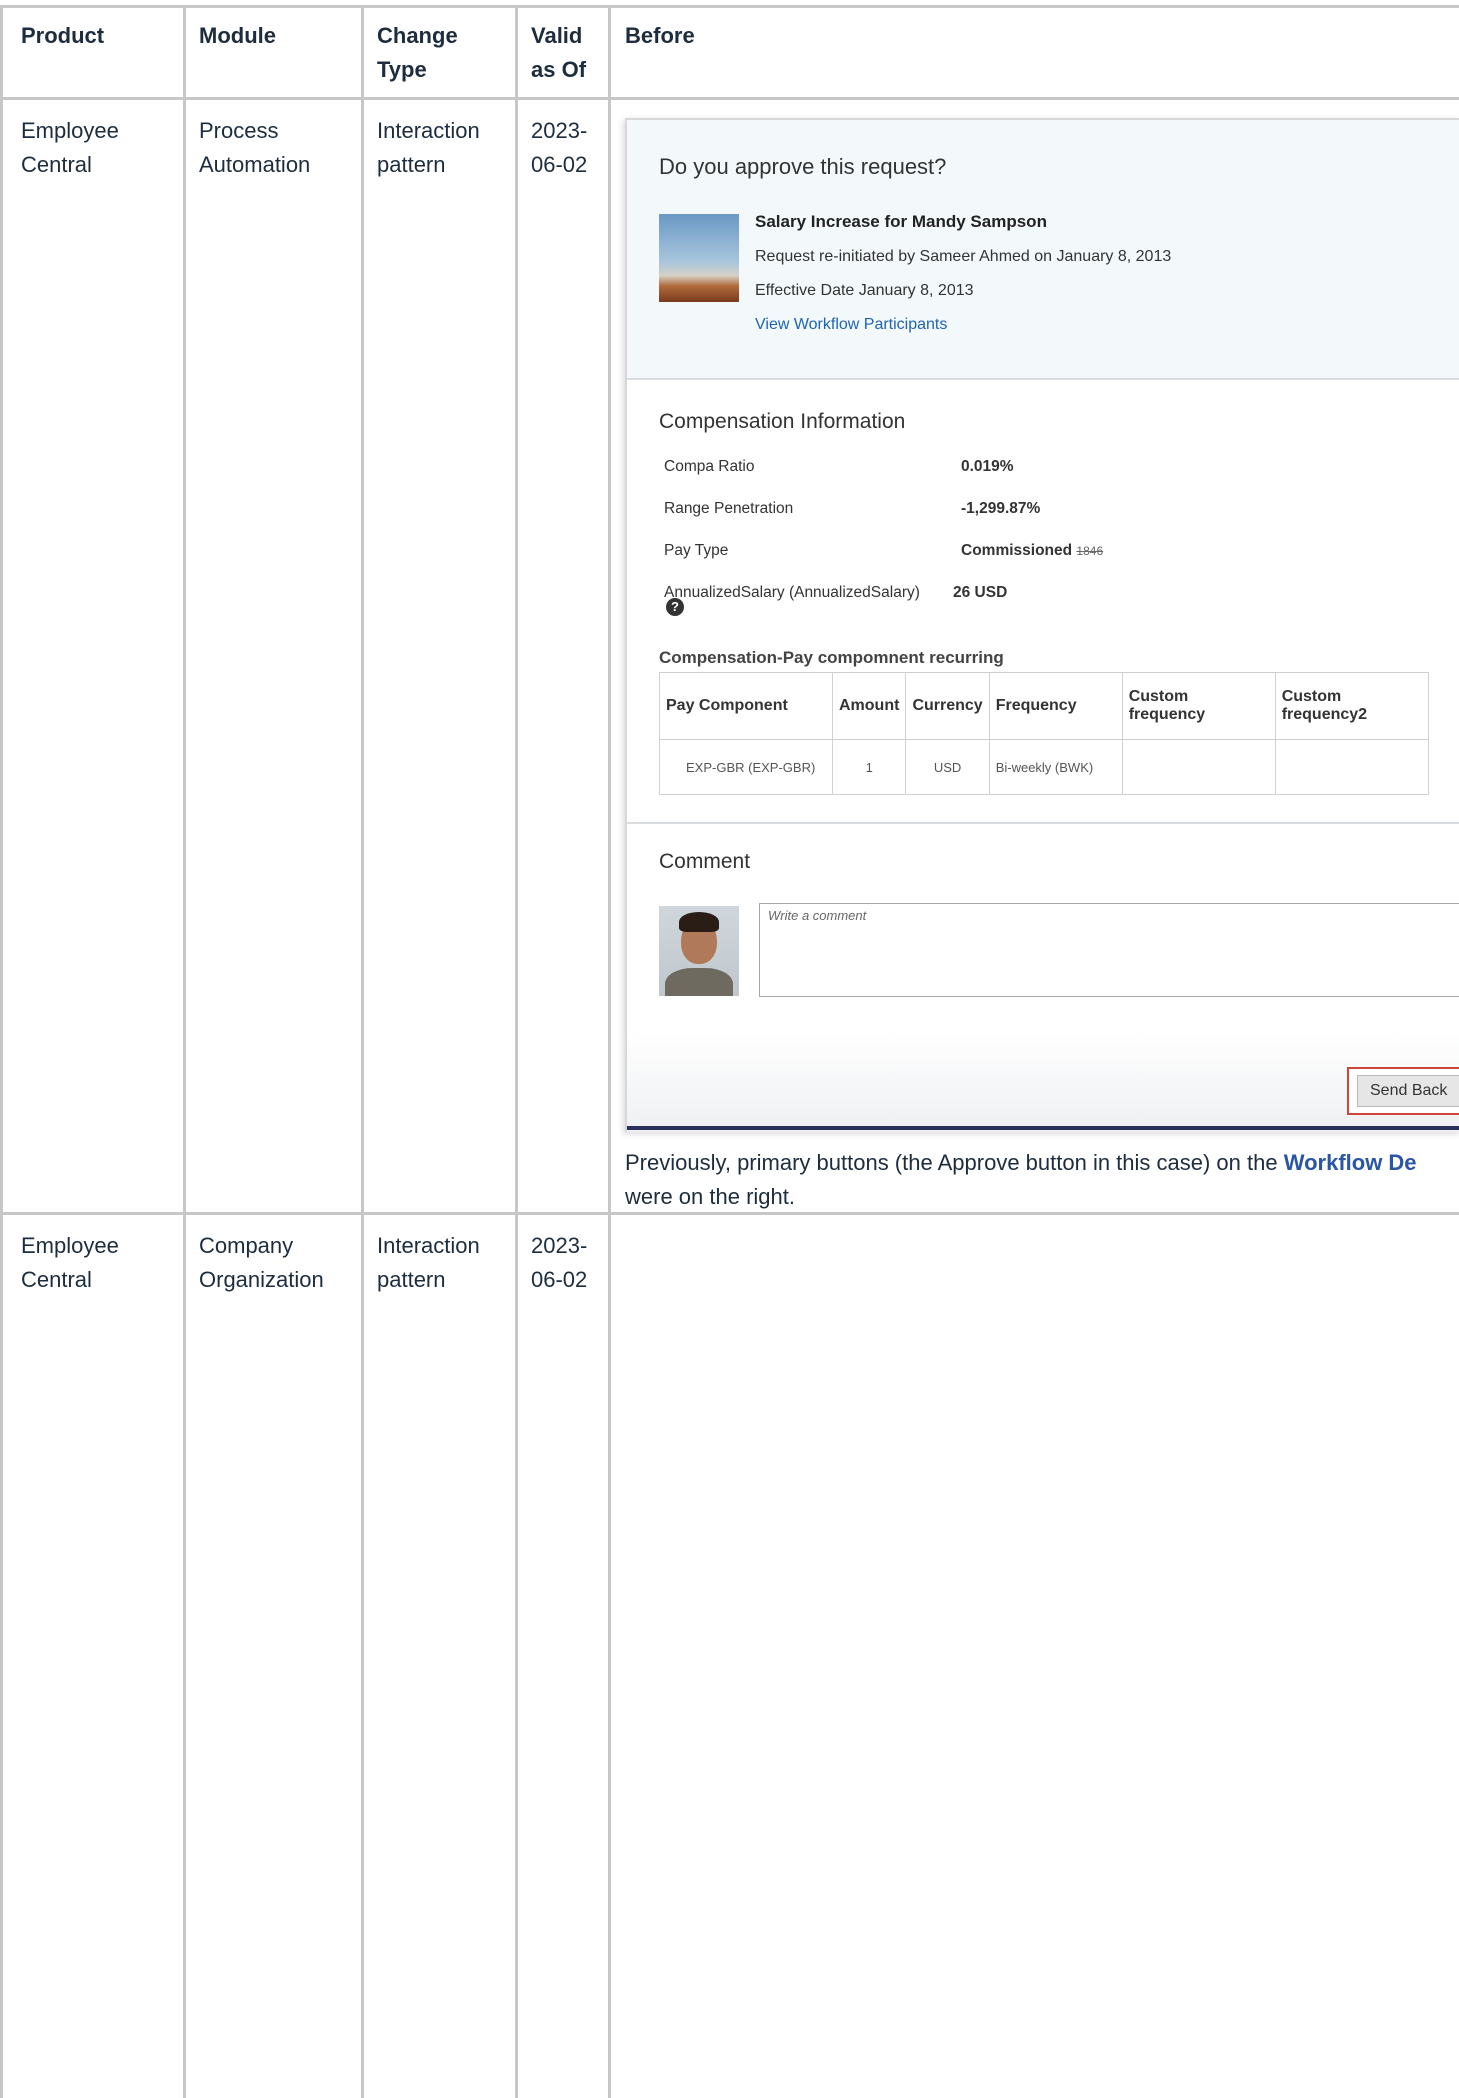 The image size is (1459, 2098). What do you see at coordinates (869, 767) in the screenshot?
I see `table-cell: 1` at bounding box center [869, 767].